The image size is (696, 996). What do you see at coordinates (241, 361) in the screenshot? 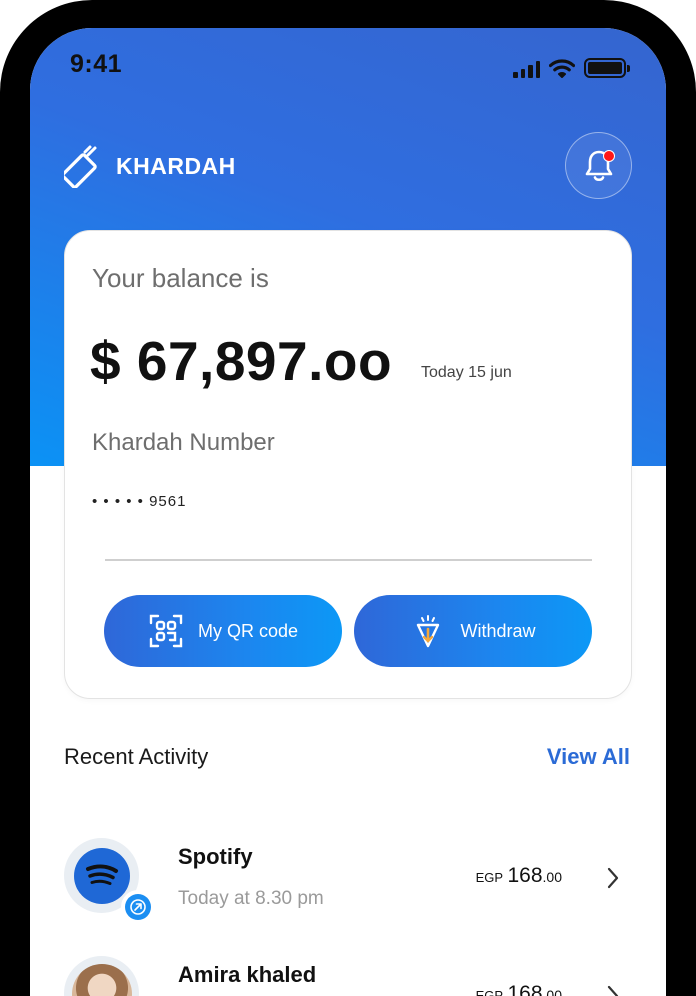
I see `balance-amount: $ 67,897.oo` at bounding box center [241, 361].